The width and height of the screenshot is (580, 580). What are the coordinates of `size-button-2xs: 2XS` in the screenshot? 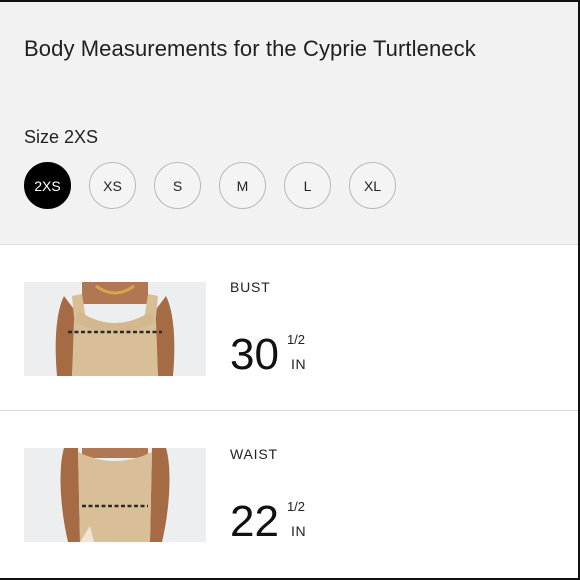 It's located at (47, 185).